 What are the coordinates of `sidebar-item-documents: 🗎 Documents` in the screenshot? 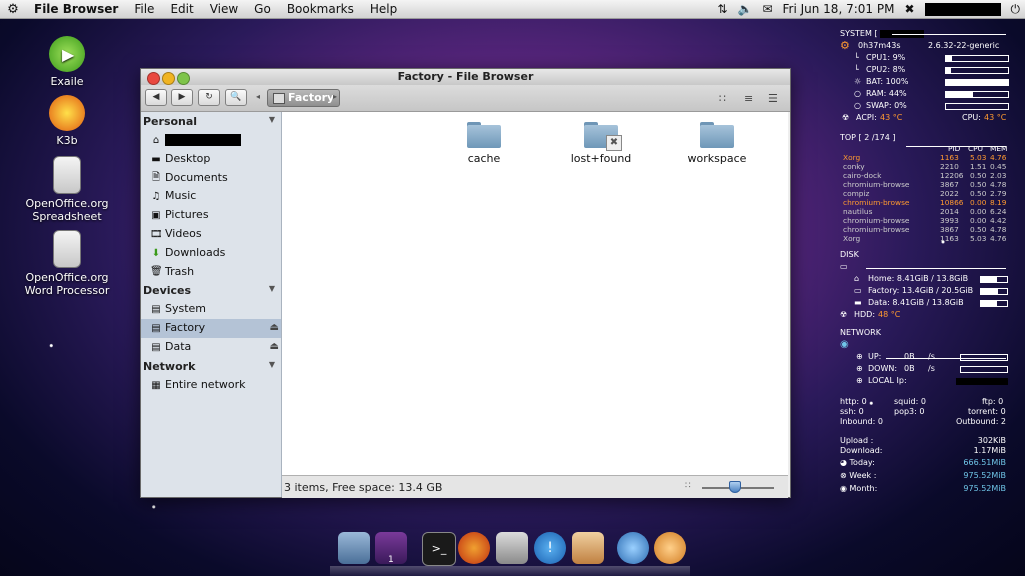 It's located at (211, 178).